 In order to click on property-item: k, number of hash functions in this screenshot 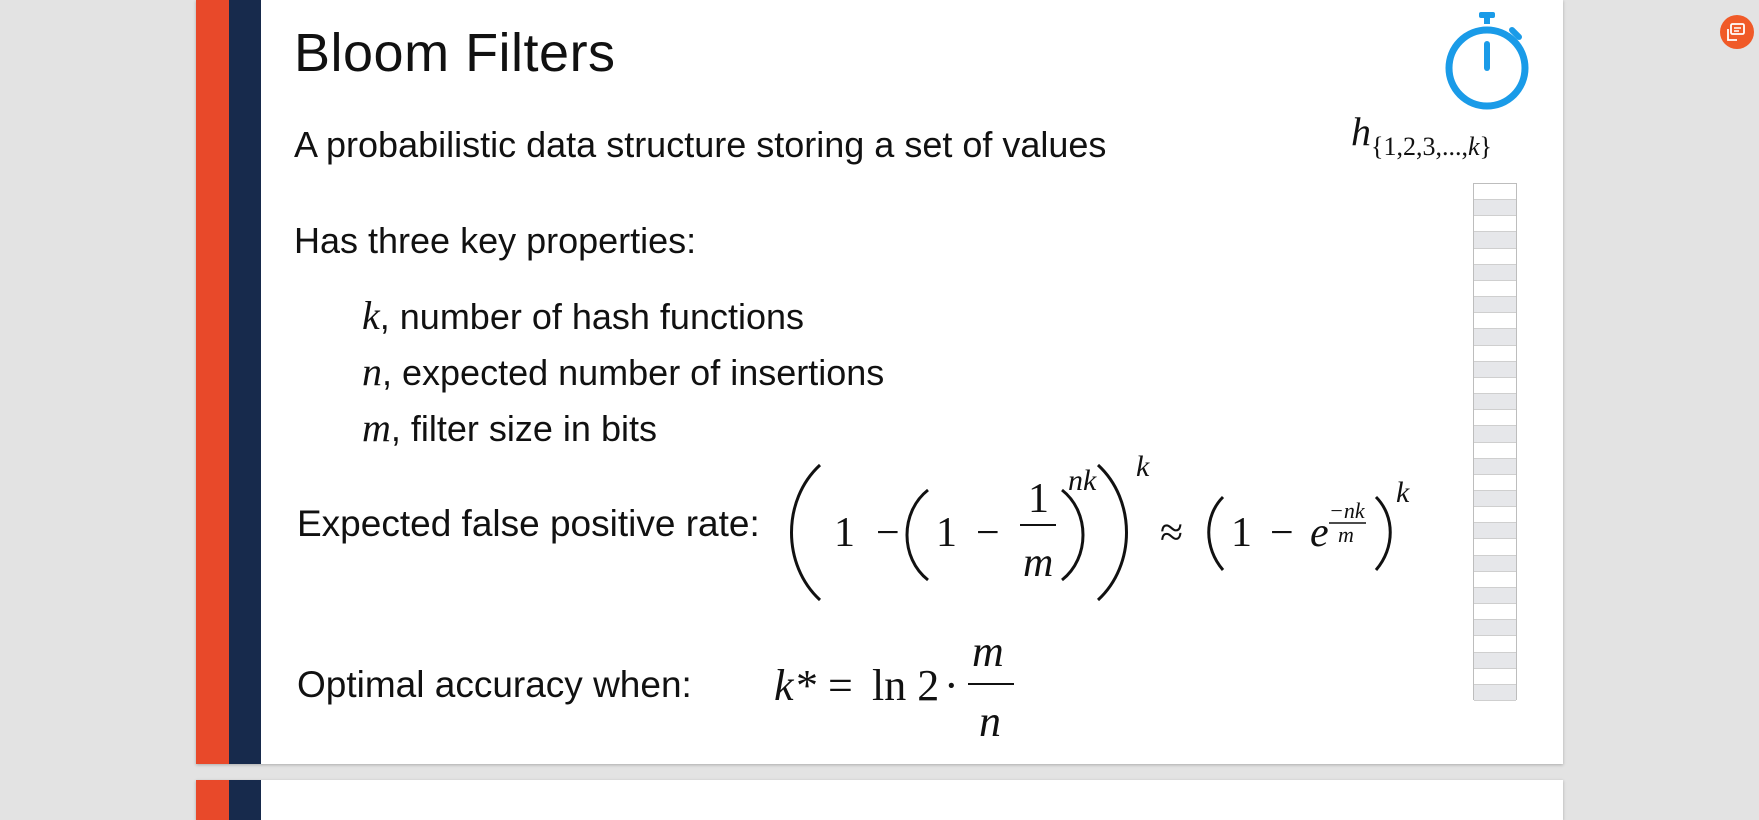, I will do `click(583, 315)`.